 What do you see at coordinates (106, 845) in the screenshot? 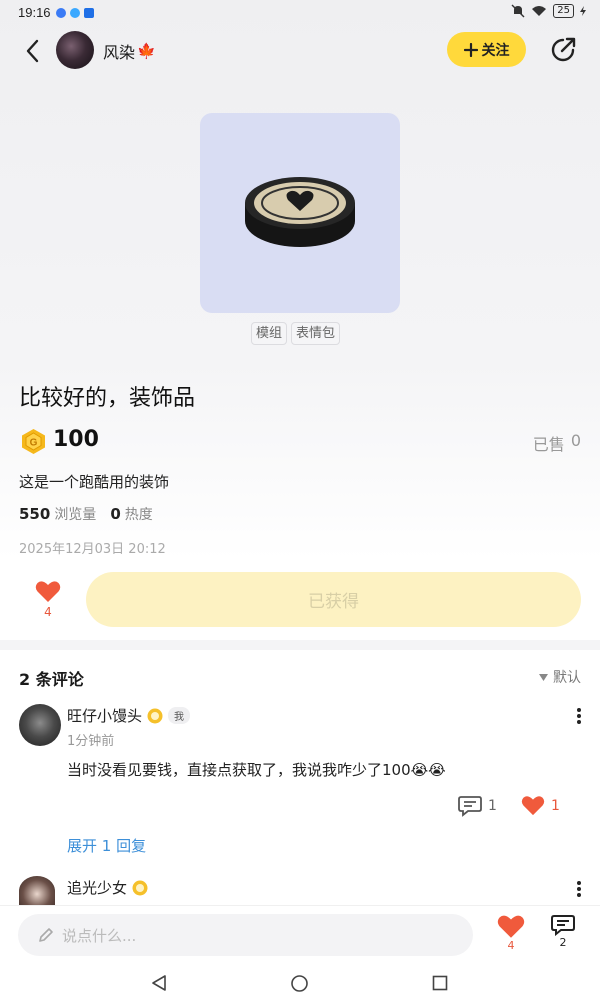
I see `expand-replies-link: 展开 1 回复` at bounding box center [106, 845].